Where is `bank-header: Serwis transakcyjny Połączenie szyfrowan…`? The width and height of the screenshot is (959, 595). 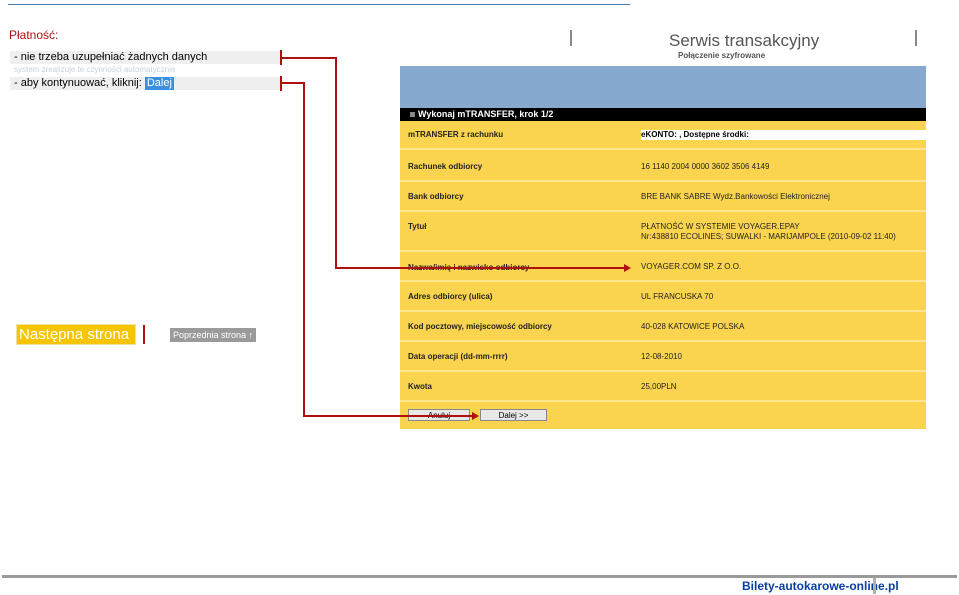
bank-header: Serwis transakcyjny Połączenie szyfrowan… is located at coordinates (663, 47).